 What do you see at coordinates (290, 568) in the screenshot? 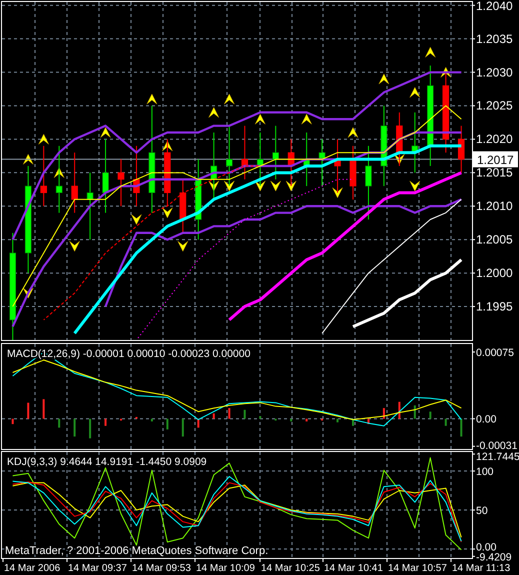
I see `time-label: 14 Mar 10:25` at bounding box center [290, 568].